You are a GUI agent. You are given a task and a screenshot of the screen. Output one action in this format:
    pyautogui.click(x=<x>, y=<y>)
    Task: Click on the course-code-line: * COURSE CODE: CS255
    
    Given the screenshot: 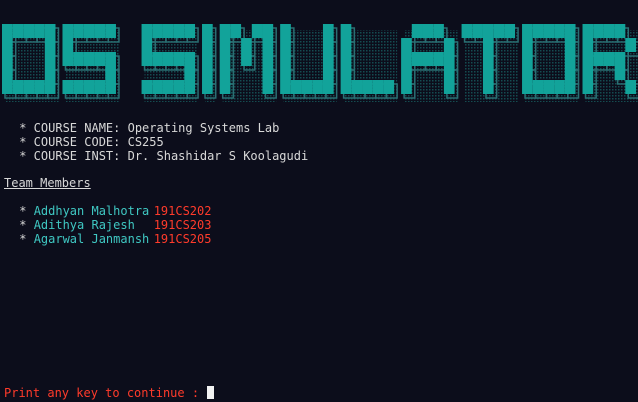 What is the action you would take?
    pyautogui.click(x=88, y=142)
    